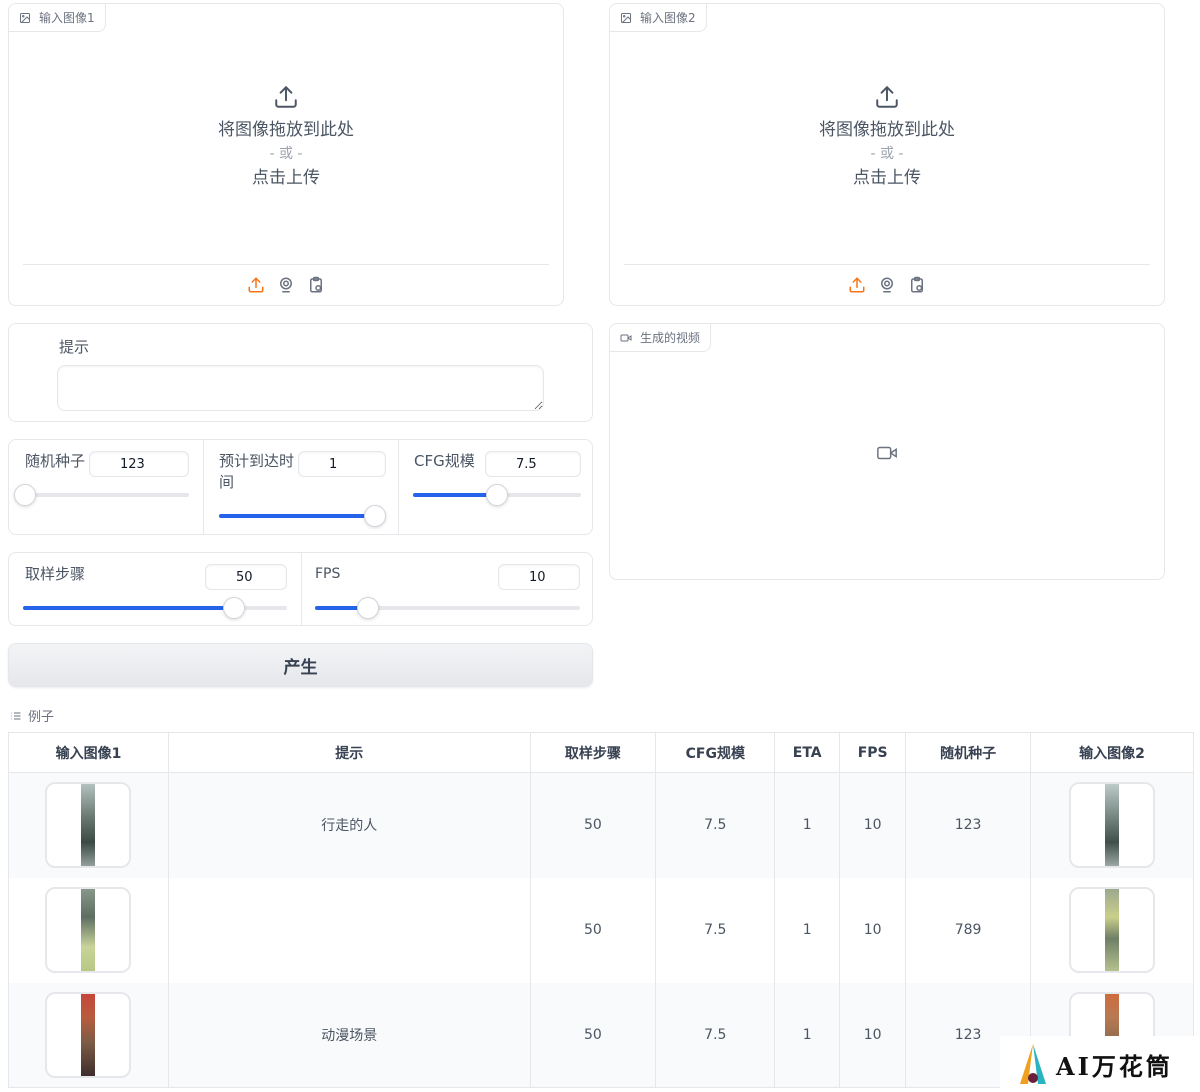  Describe the element at coordinates (968, 825) in the screenshot. I see `example-seed-cell: 123` at that location.